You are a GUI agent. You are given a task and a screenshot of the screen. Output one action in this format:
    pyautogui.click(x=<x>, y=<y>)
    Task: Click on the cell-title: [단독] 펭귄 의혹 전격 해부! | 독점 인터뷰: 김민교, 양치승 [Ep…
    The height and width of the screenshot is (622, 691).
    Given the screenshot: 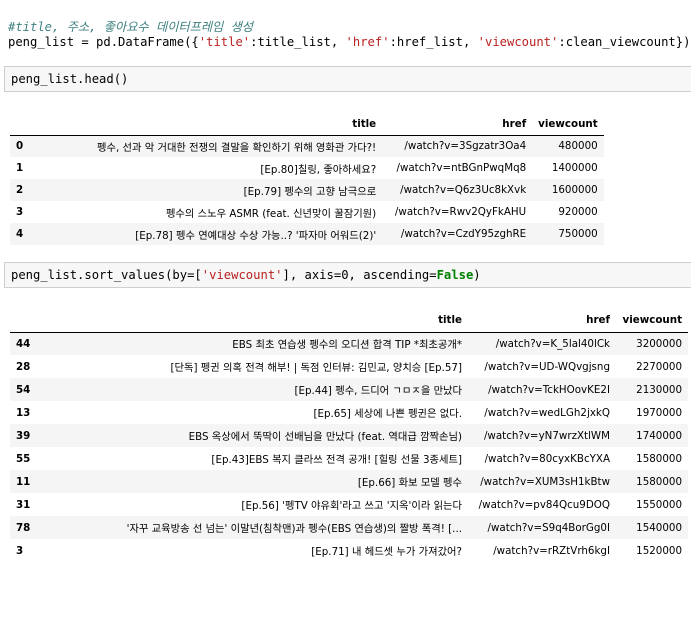 What is the action you would take?
    pyautogui.click(x=316, y=368)
    